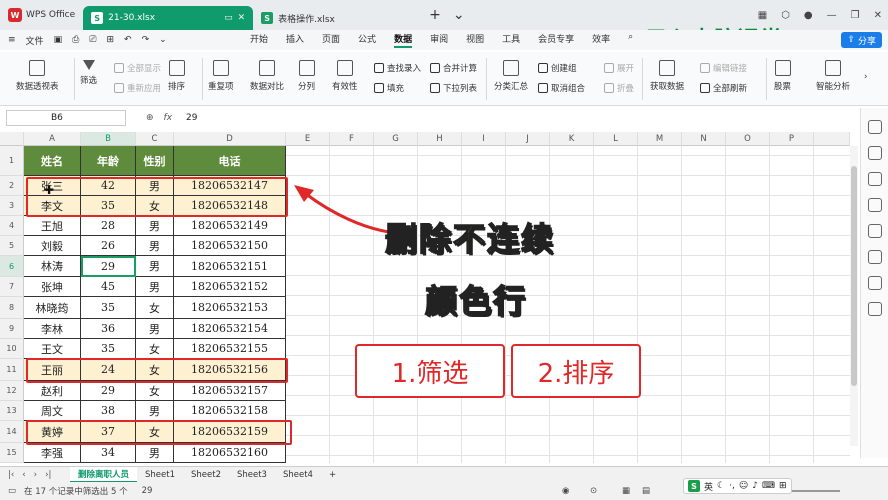  What do you see at coordinates (108, 391) in the screenshot?
I see `cell-age: 29` at bounding box center [108, 391].